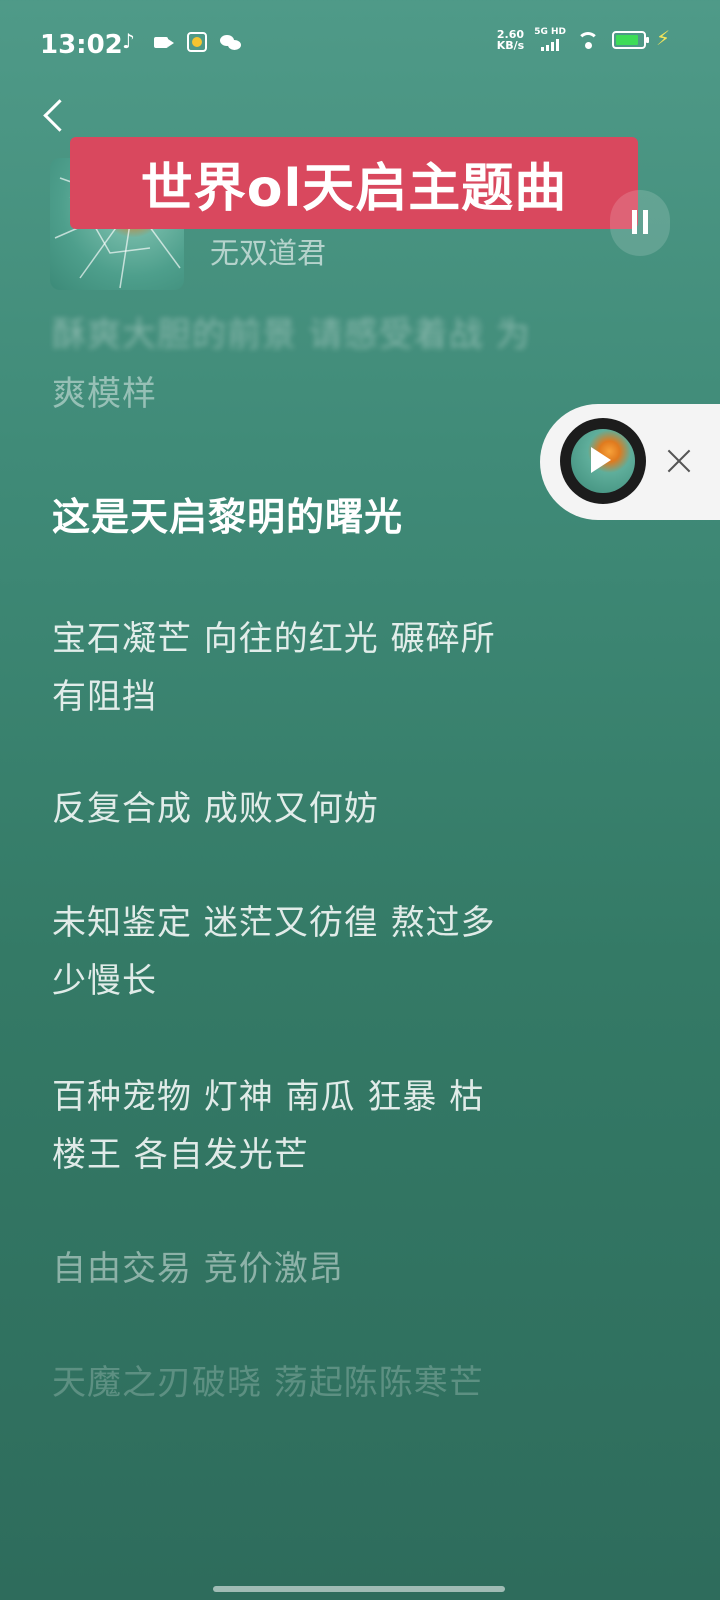 This screenshot has height=1600, width=720. I want to click on app-notification-icon, so click(197, 42).